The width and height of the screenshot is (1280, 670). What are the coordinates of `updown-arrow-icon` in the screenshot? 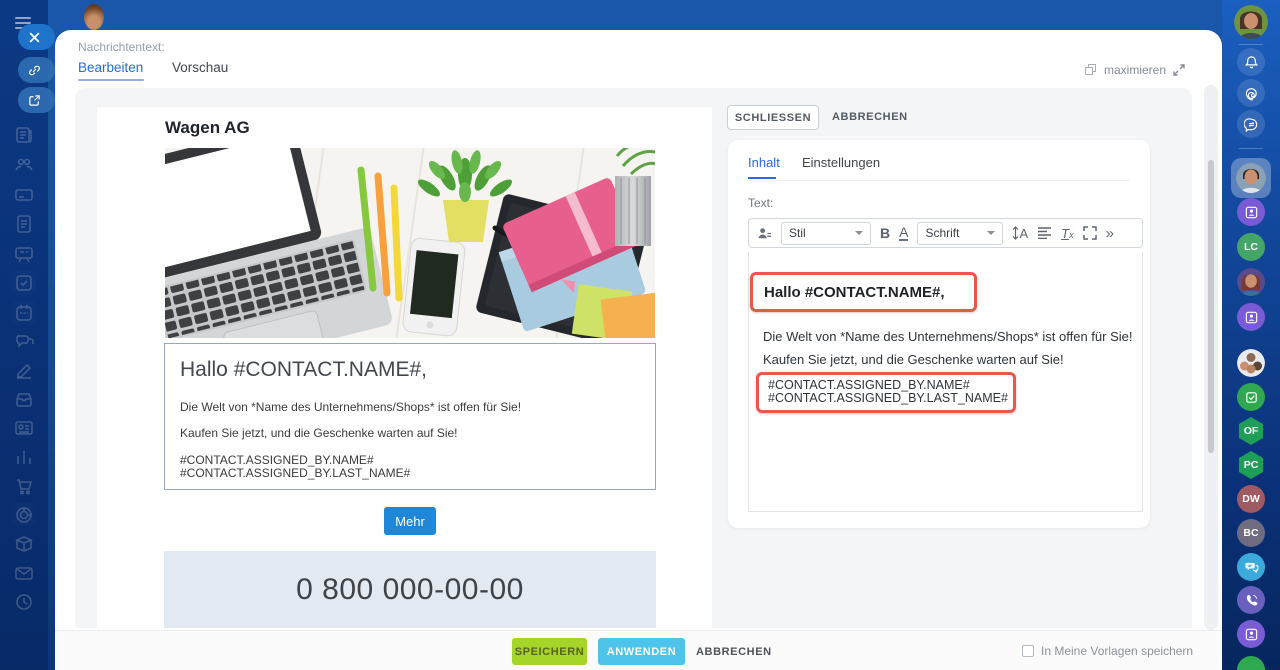 It's located at (1016, 233).